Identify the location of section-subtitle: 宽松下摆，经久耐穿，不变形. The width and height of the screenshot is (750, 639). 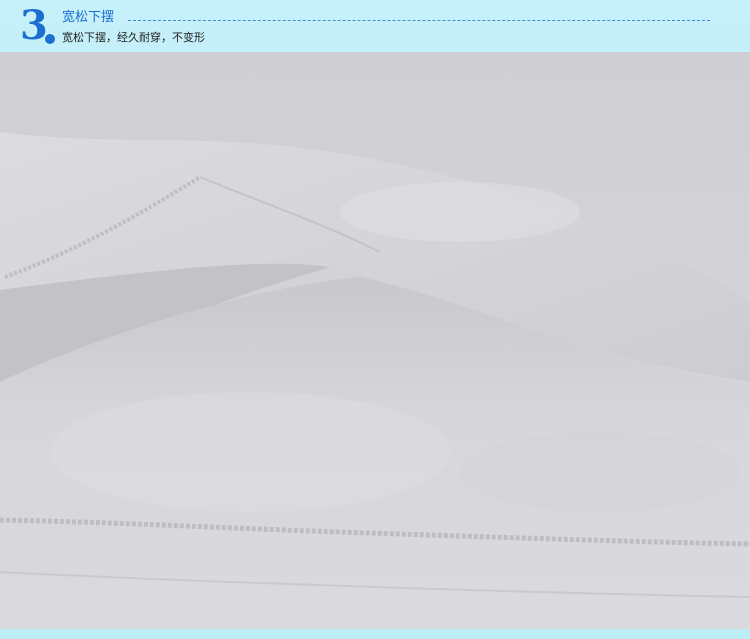
(133, 37).